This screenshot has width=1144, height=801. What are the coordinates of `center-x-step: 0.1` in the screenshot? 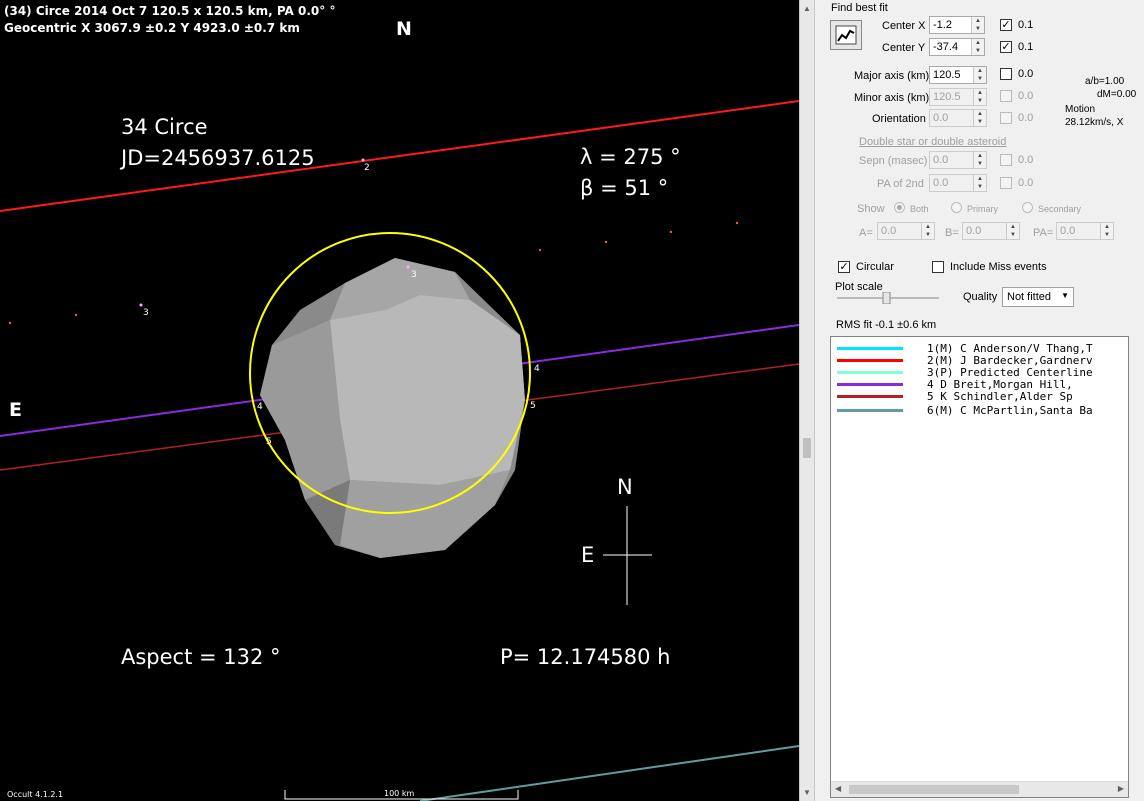 It's located at (1026, 25).